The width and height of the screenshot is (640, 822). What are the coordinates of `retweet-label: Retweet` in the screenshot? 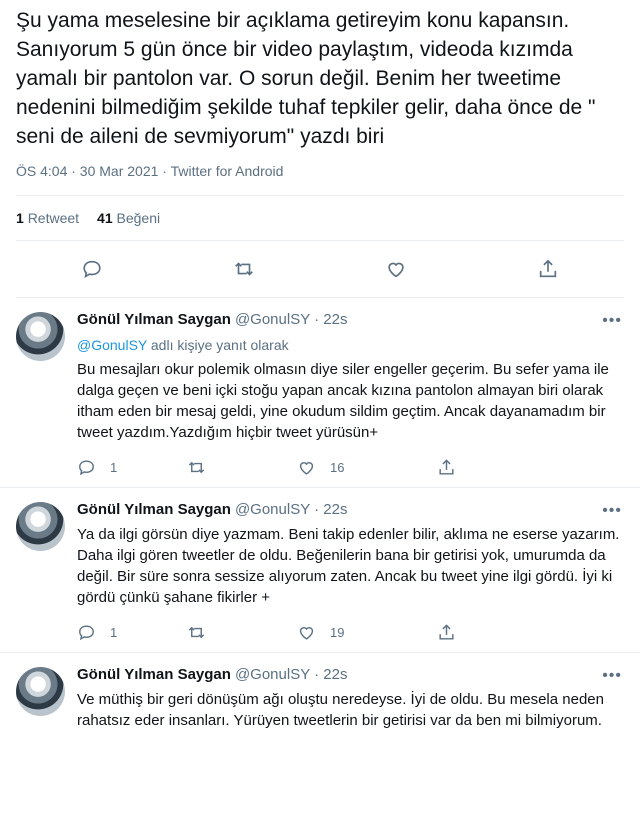 It's located at (53, 218).